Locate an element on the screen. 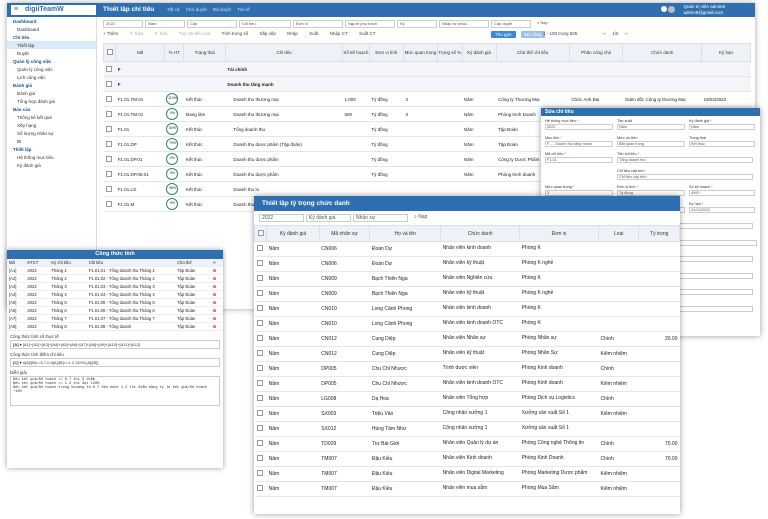  export-ct-button: Xuất CT is located at coordinates (370, 33).